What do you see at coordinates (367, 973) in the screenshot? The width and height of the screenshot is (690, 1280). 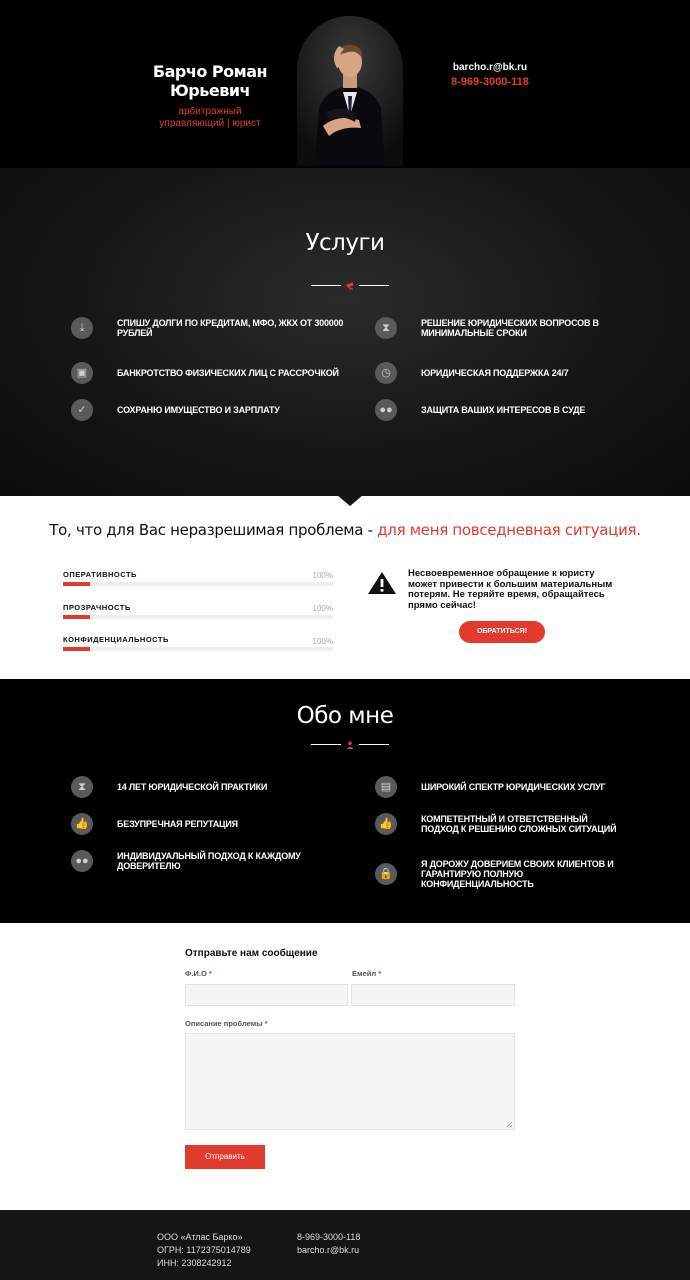 I see `email-label: Емейл *` at bounding box center [367, 973].